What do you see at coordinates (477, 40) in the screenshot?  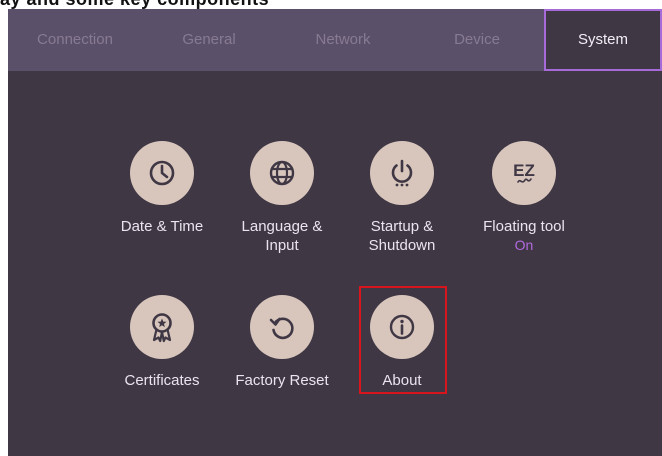 I see `tab-device: Device` at bounding box center [477, 40].